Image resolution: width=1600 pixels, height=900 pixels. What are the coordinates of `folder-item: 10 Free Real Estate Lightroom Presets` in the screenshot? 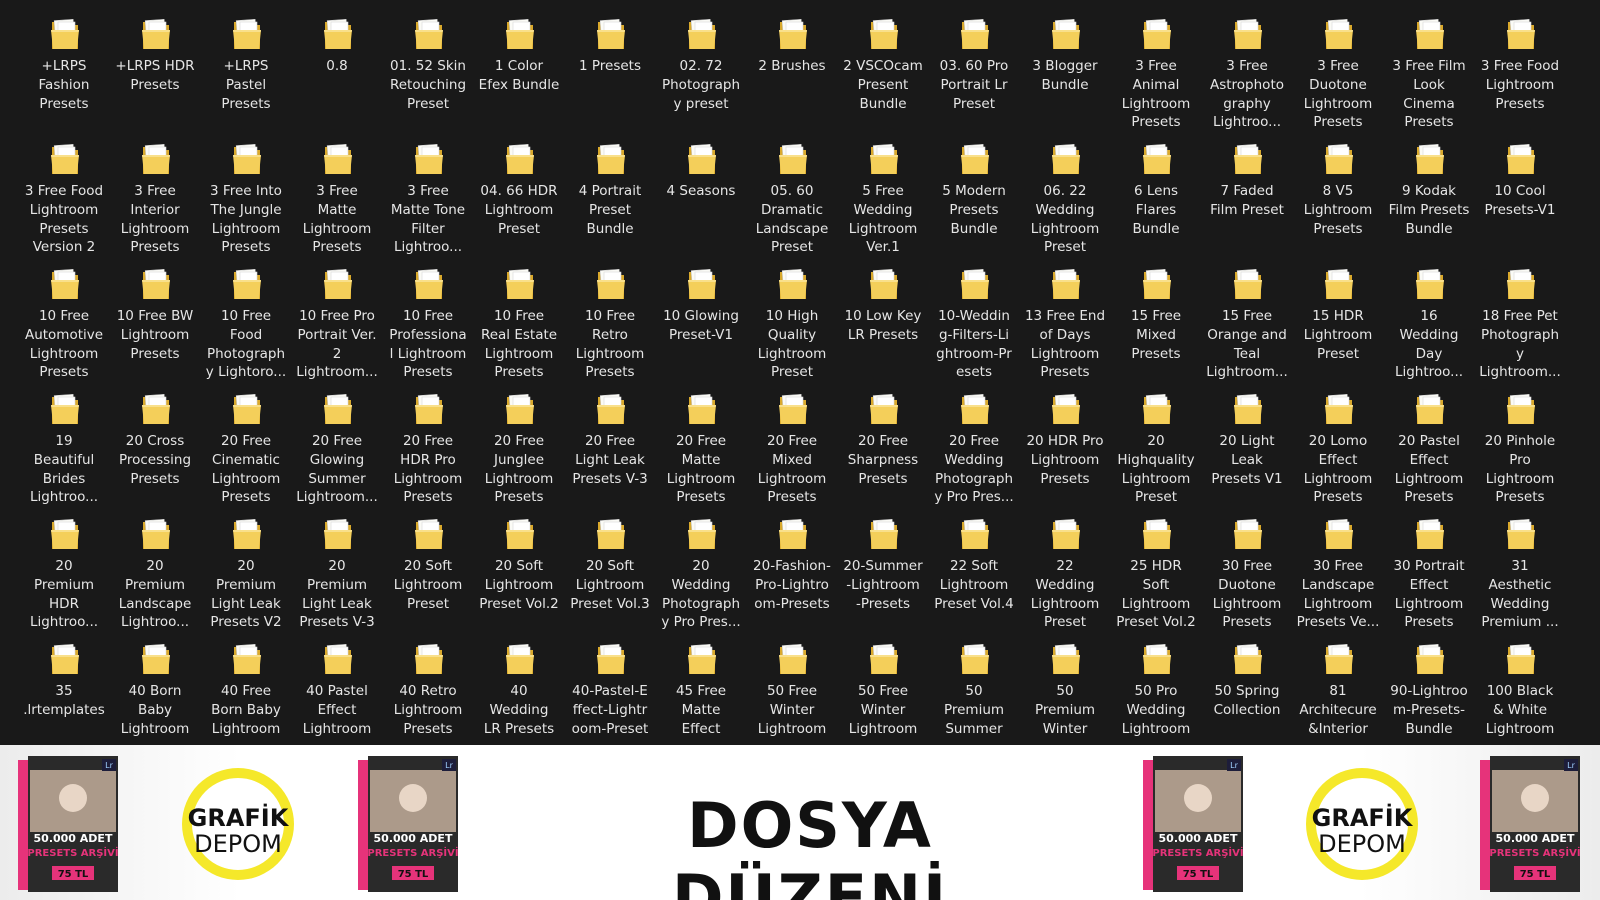 It's located at (519, 315).